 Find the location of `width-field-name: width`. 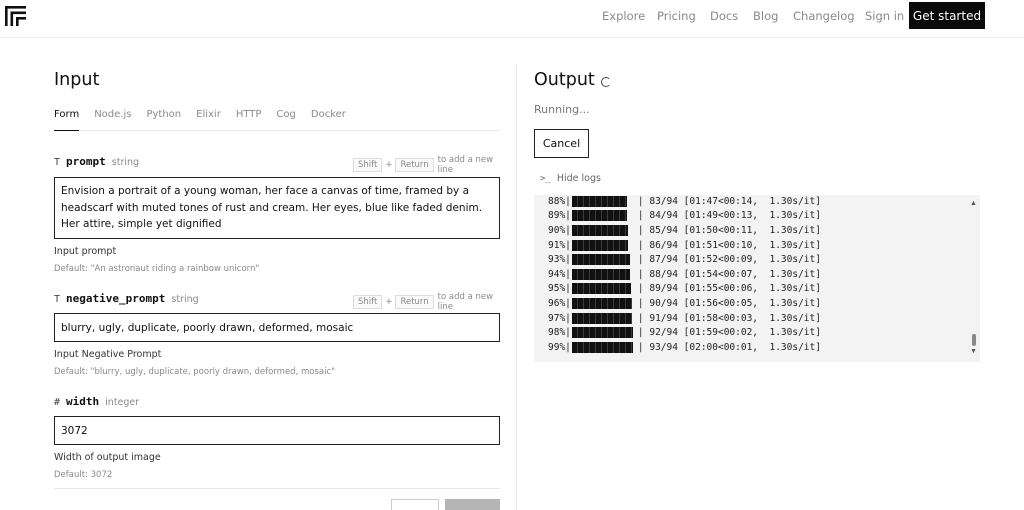

width-field-name: width is located at coordinates (83, 401).